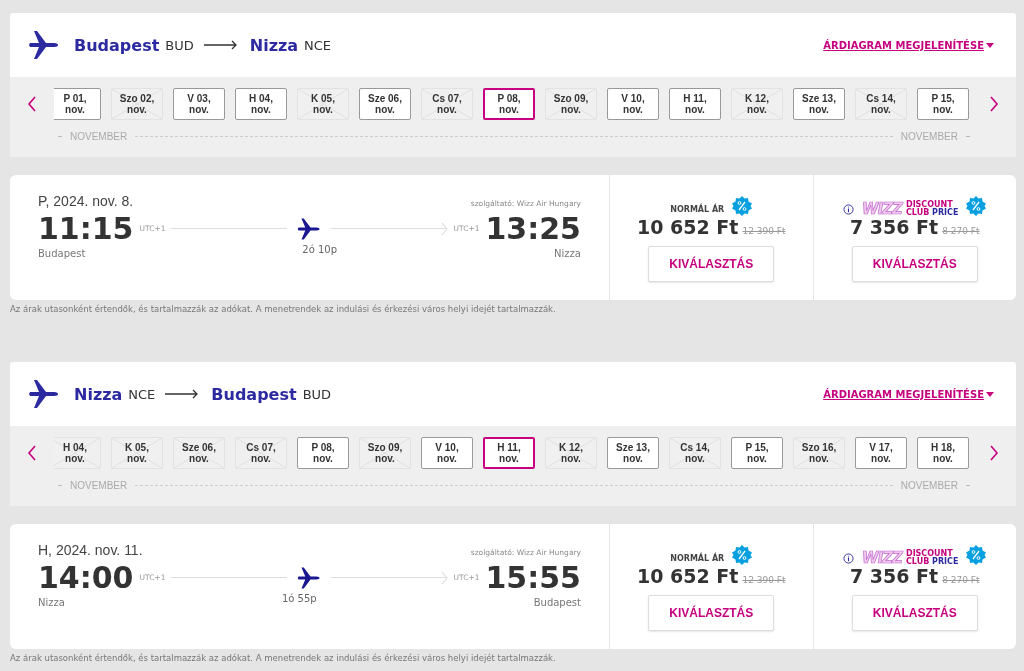 This screenshot has height=671, width=1024. Describe the element at coordinates (819, 453) in the screenshot. I see `date-tile: Szo 16, nov.` at that location.